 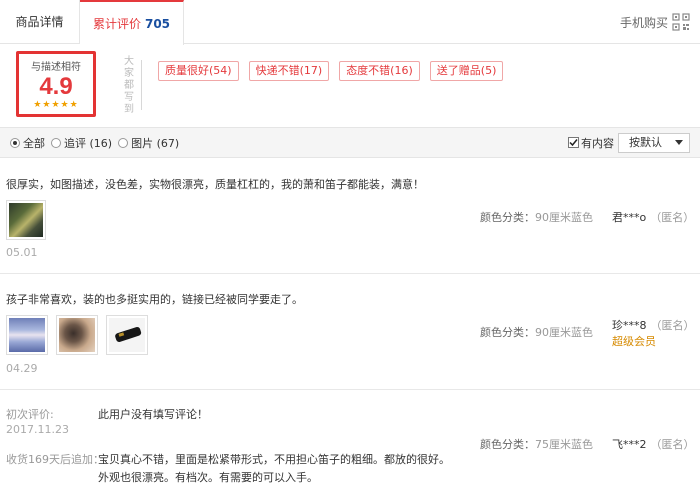 I want to click on tab-product-detail: 商品详情, so click(x=40, y=22).